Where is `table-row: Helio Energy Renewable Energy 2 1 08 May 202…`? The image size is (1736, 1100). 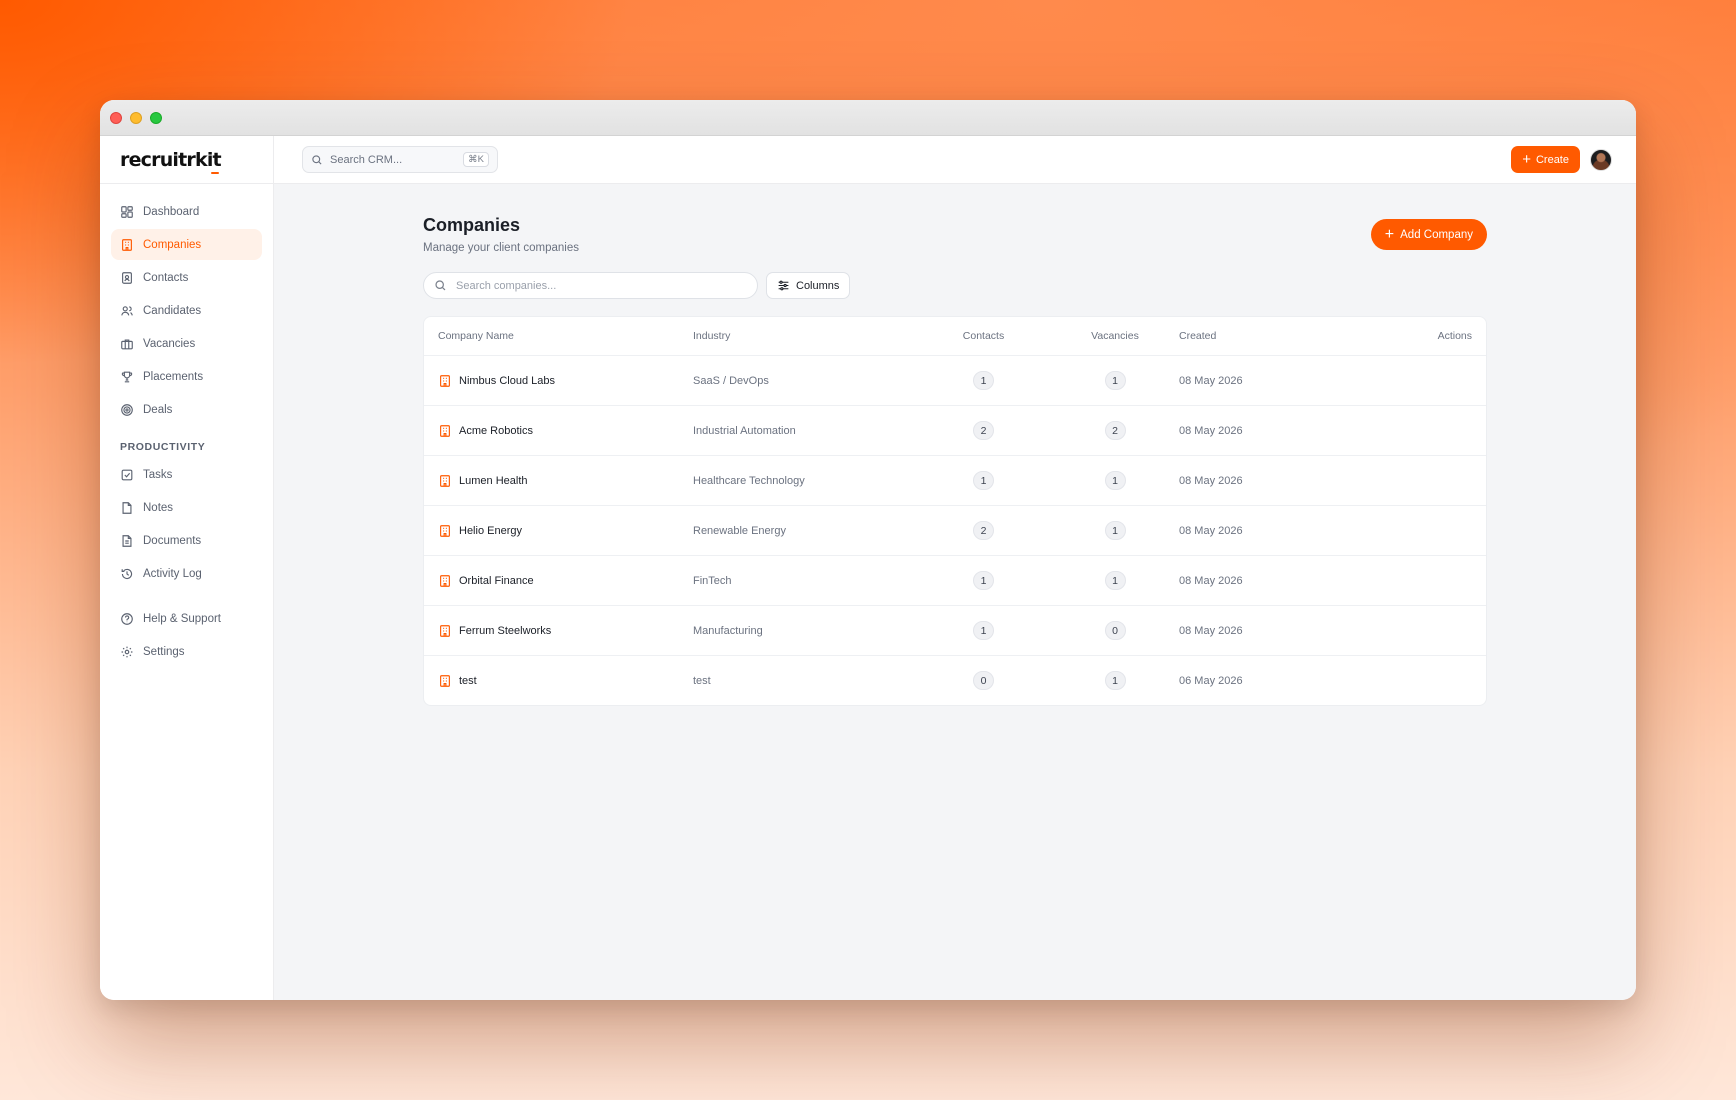
table-row: Helio Energy Renewable Energy 2 1 08 May 202… is located at coordinates (955, 530).